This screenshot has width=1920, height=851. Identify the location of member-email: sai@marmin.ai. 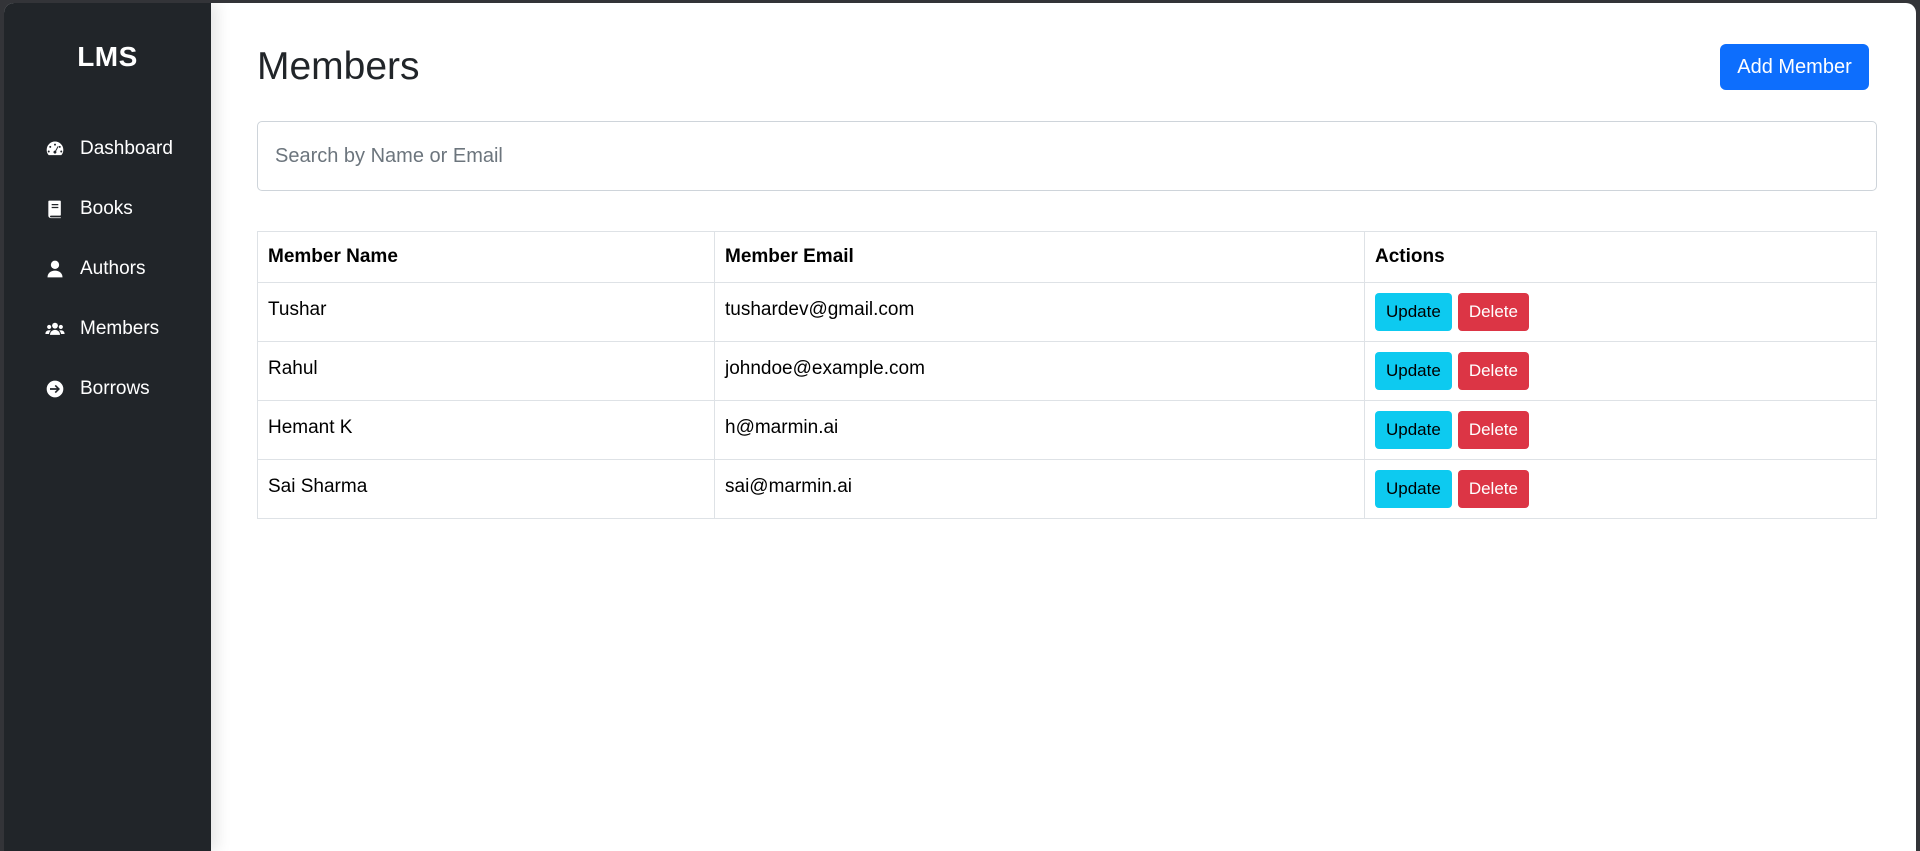
(1039, 489).